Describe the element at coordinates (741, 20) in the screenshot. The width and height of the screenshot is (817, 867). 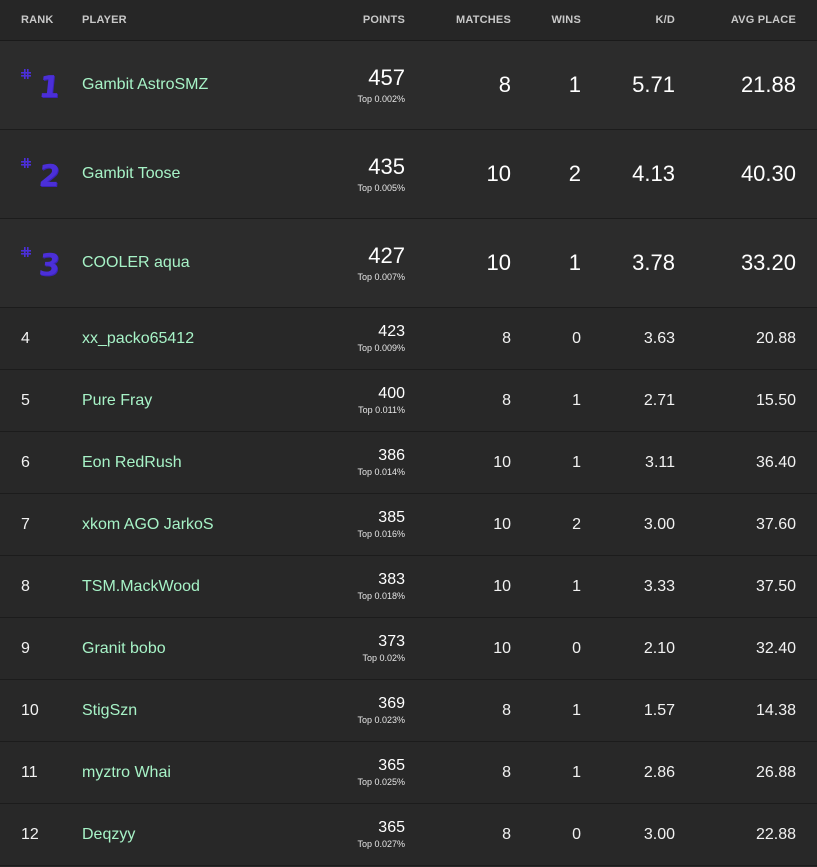
I see `column-header-avg-place: AVG PLACE` at that location.